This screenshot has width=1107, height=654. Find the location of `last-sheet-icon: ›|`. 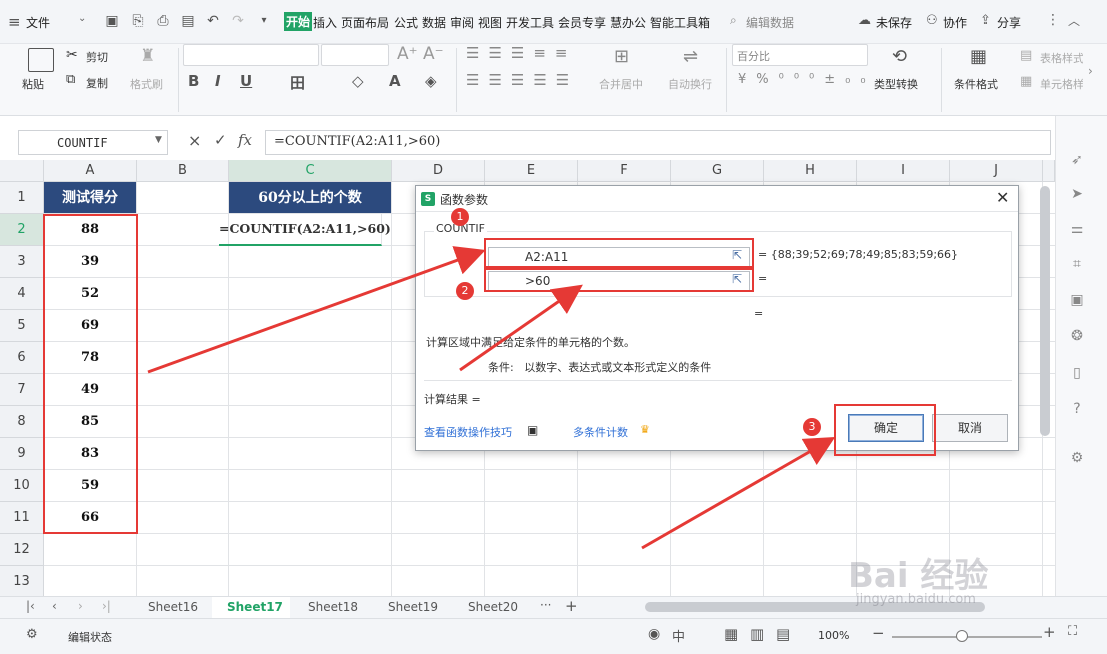

last-sheet-icon: ›| is located at coordinates (106, 606).